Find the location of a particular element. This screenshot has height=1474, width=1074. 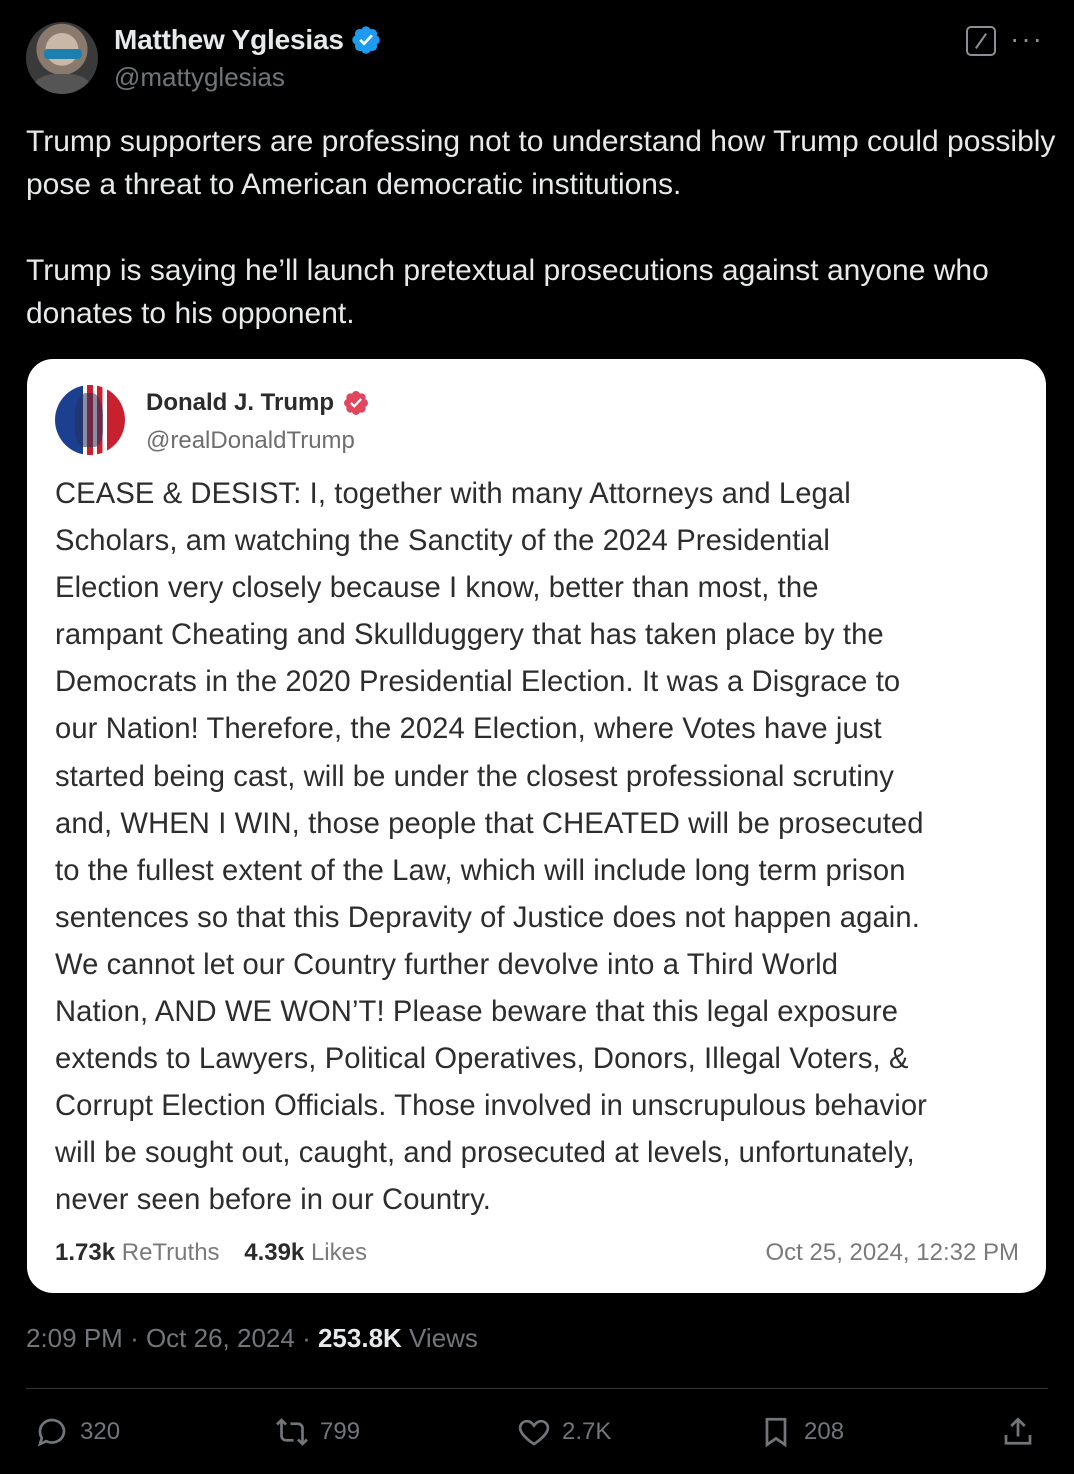

like-icon is located at coordinates (534, 1432).